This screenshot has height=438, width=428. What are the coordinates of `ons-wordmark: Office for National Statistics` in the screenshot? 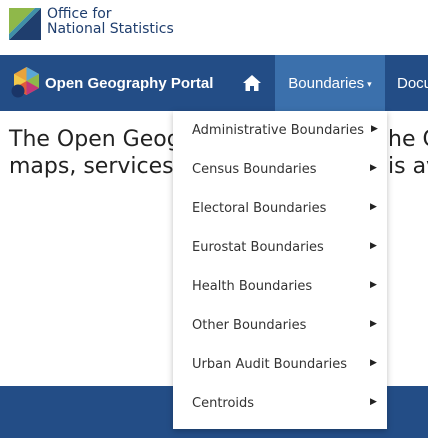 It's located at (110, 22).